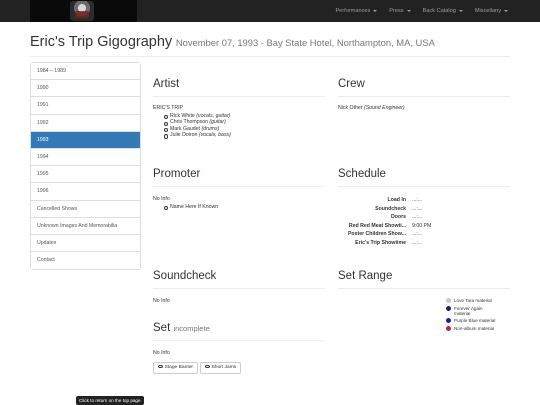  Describe the element at coordinates (179, 367) in the screenshot. I see `stage-banter-label: Stage Banter` at that location.